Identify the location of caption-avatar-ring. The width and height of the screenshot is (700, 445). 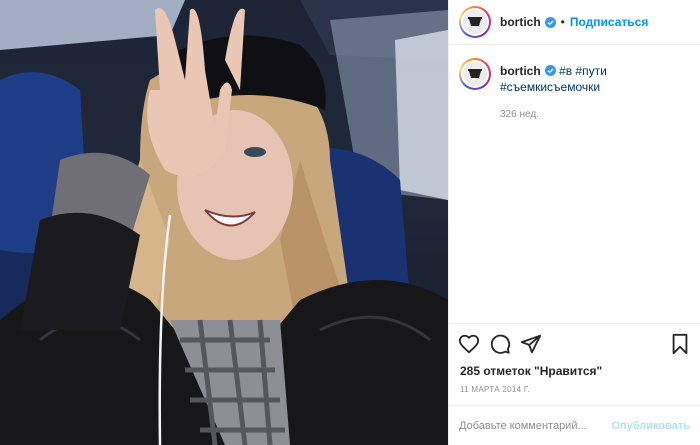
(475, 74).